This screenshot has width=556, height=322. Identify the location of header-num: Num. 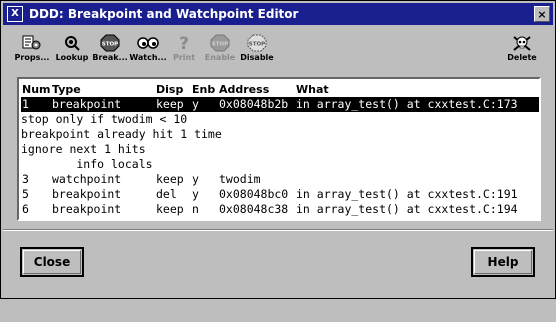
(36, 89).